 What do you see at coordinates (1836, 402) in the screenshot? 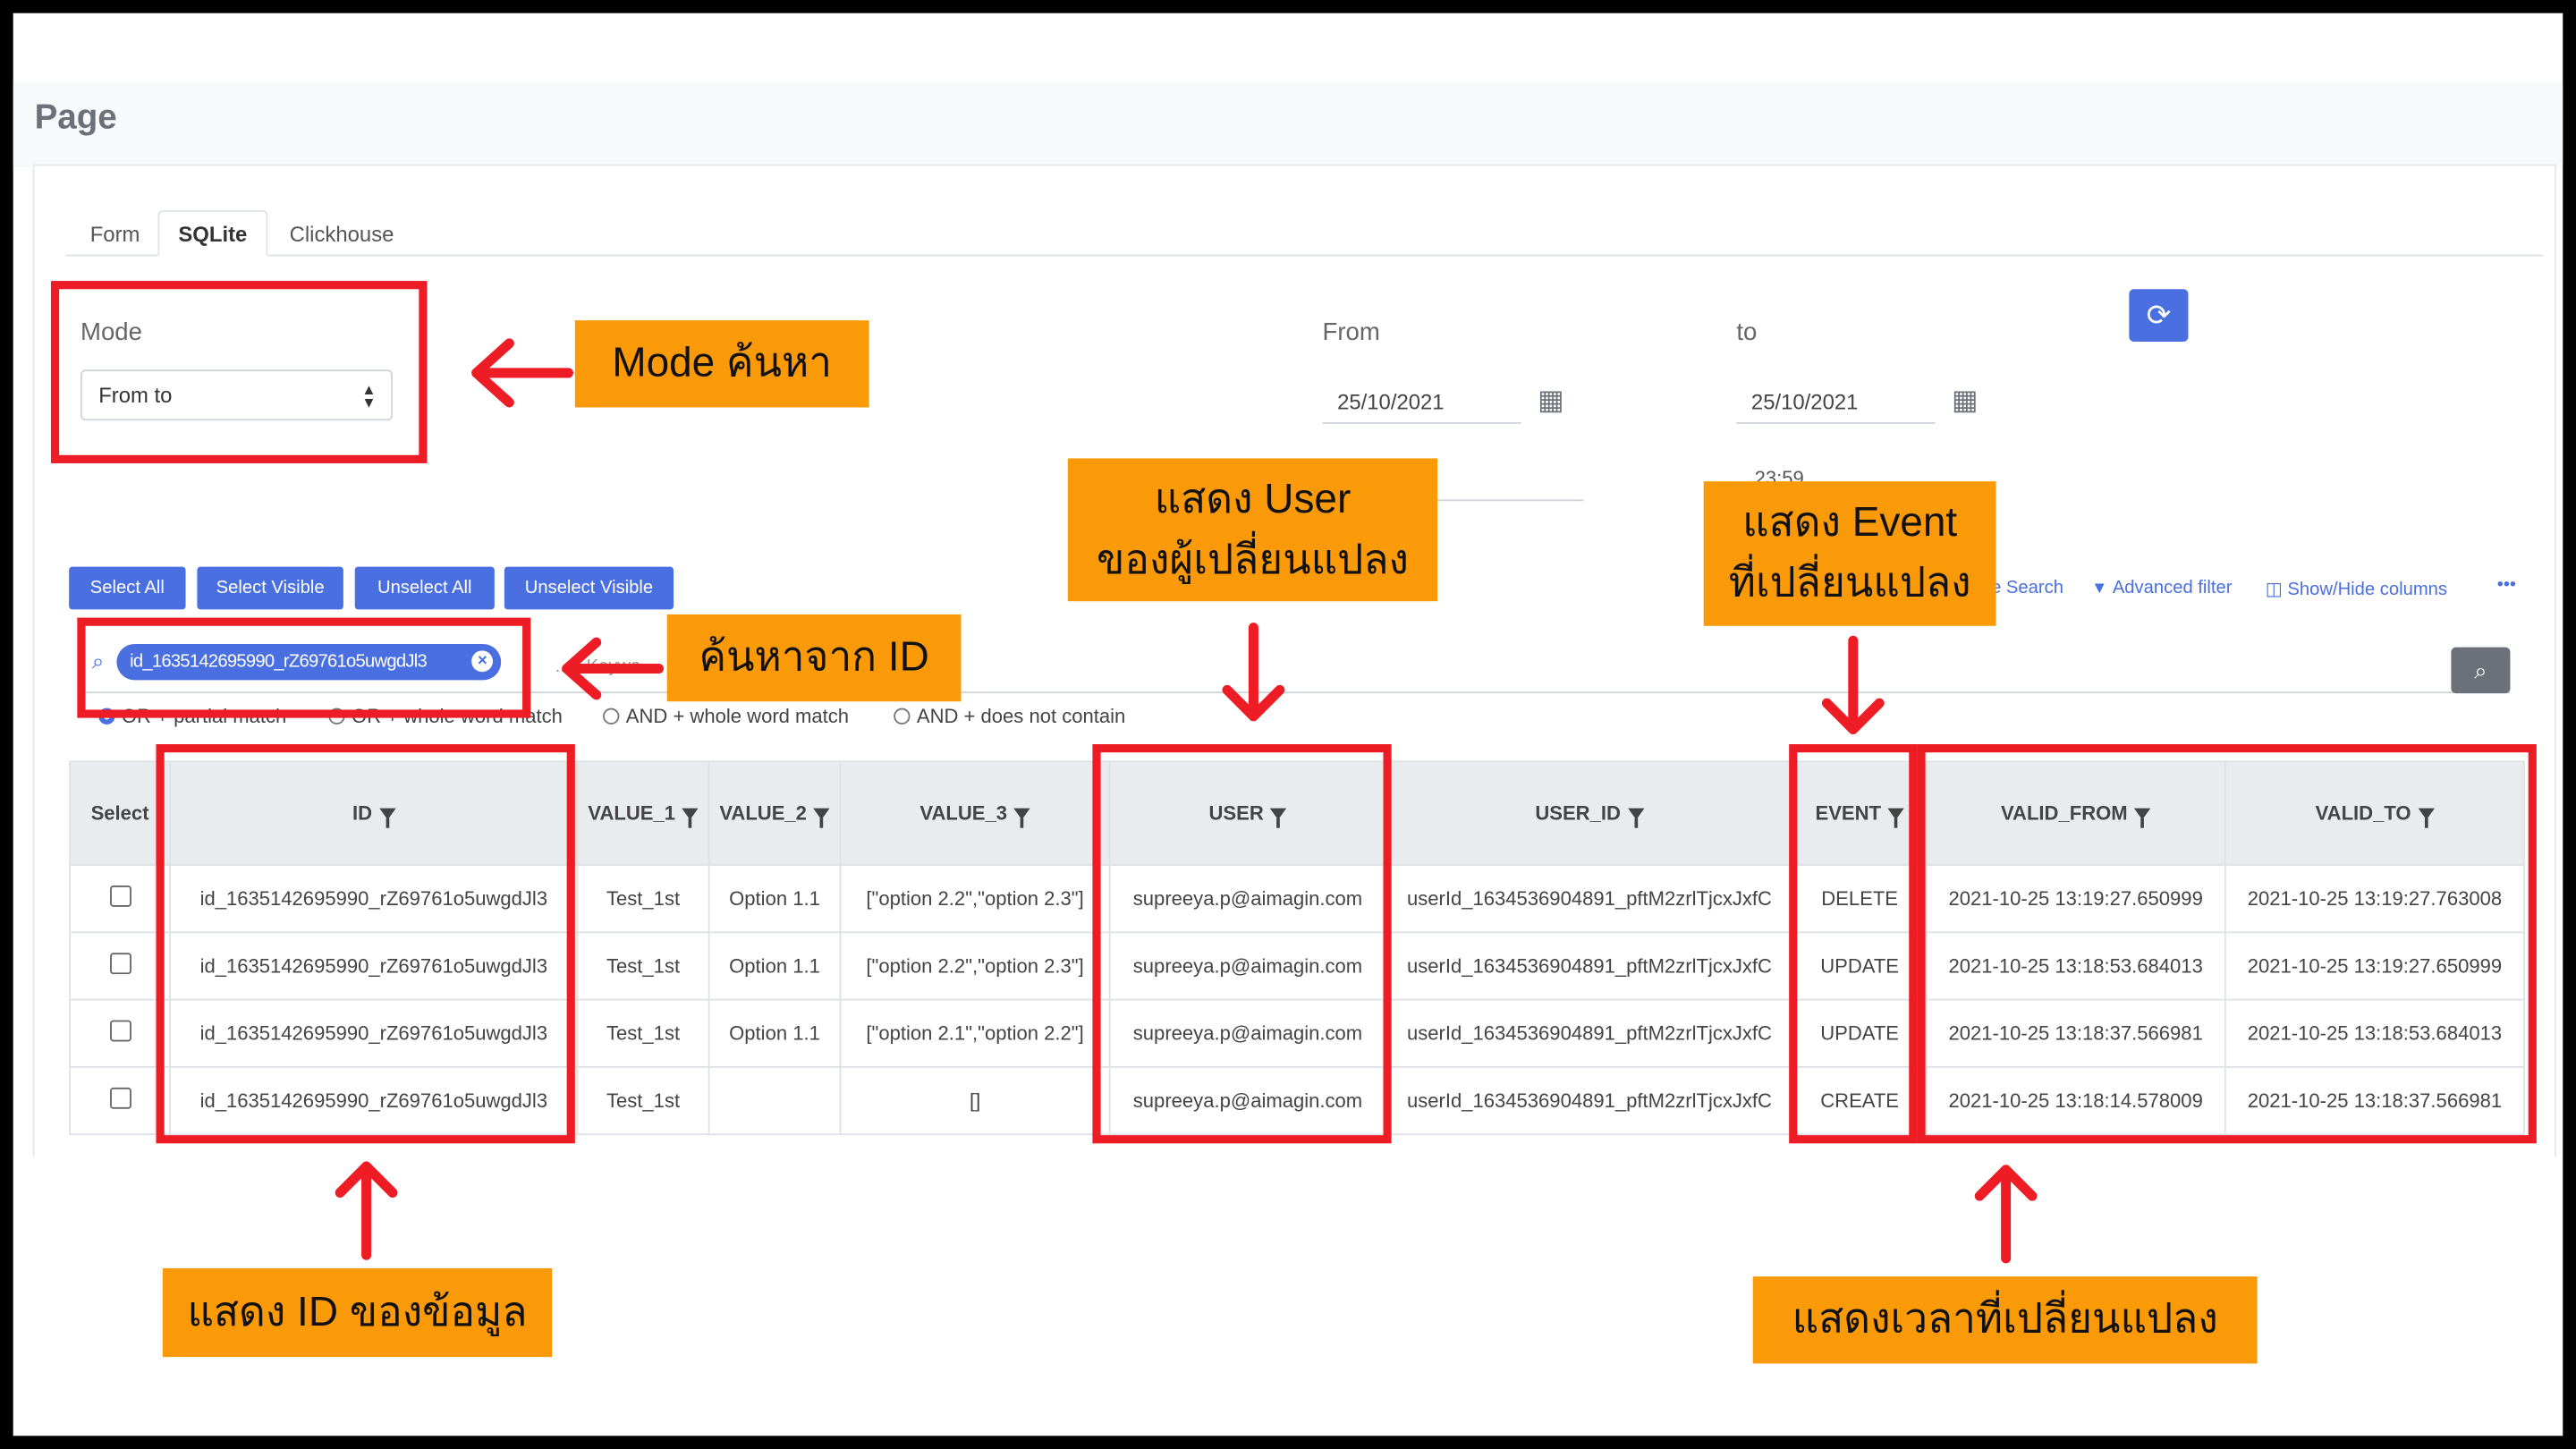
I see `to-date-input: 25/10/2021` at bounding box center [1836, 402].